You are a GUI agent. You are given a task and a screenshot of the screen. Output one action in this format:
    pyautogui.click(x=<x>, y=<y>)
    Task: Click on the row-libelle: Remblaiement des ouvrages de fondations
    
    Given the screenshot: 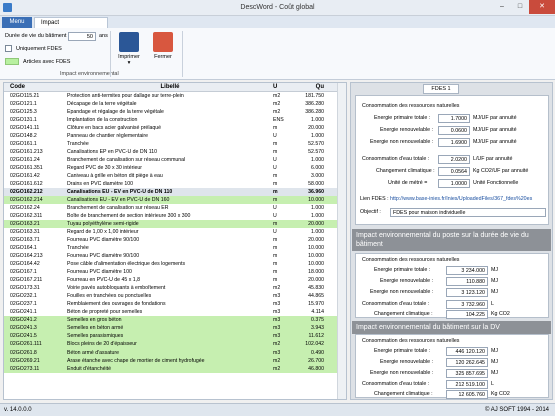 What is the action you would take?
    pyautogui.click(x=116, y=304)
    